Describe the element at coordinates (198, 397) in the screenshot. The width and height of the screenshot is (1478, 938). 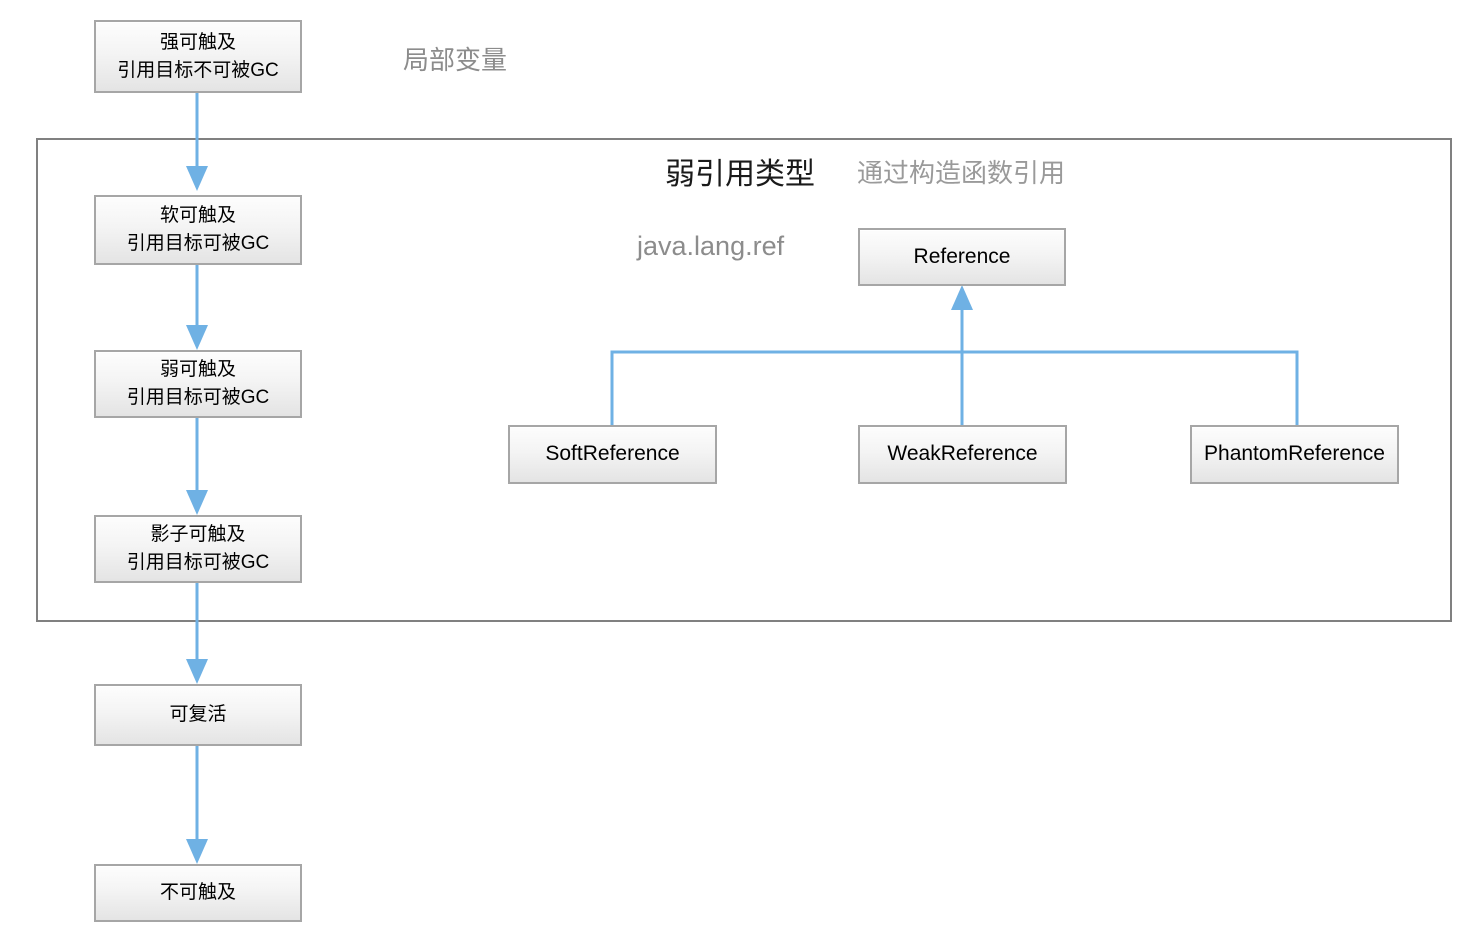
I see `node-weak-reachable-line2: 引用目标可被GC` at that location.